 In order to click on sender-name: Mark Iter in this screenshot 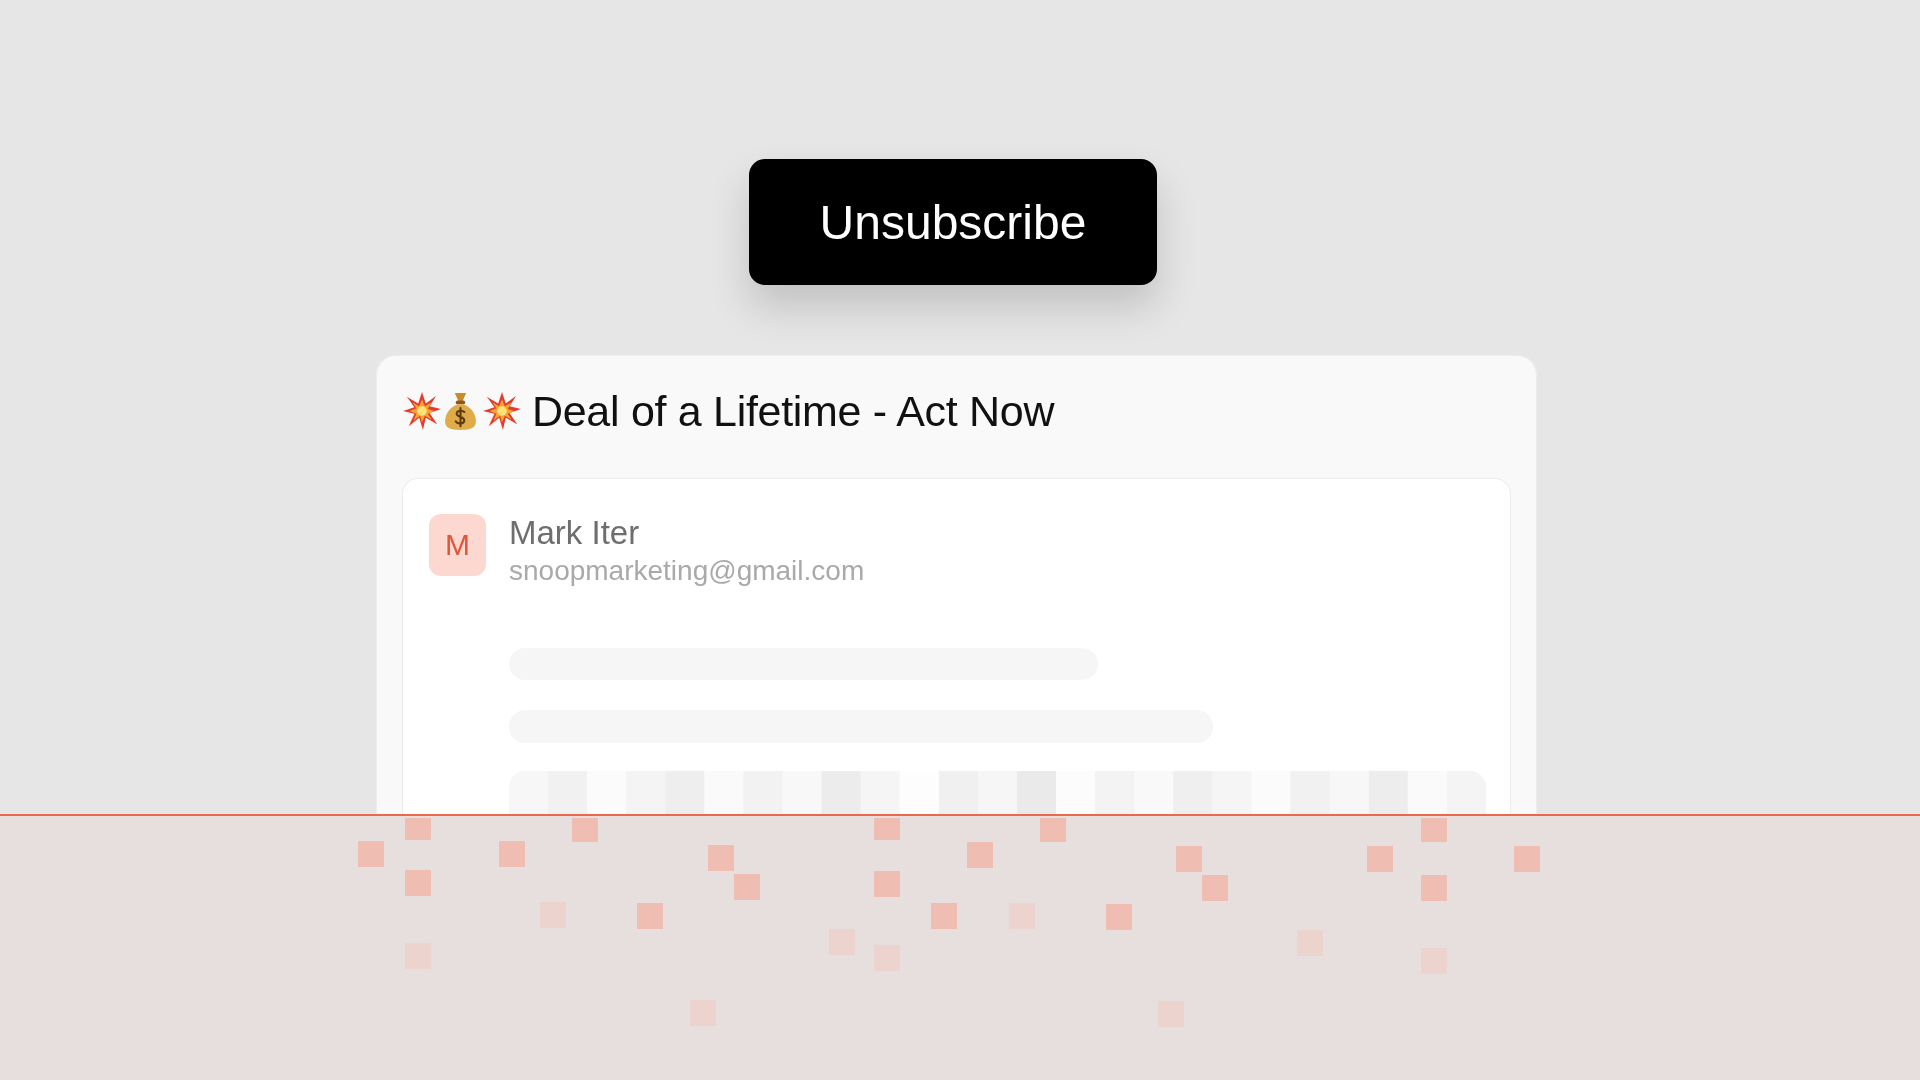, I will do `click(575, 533)`.